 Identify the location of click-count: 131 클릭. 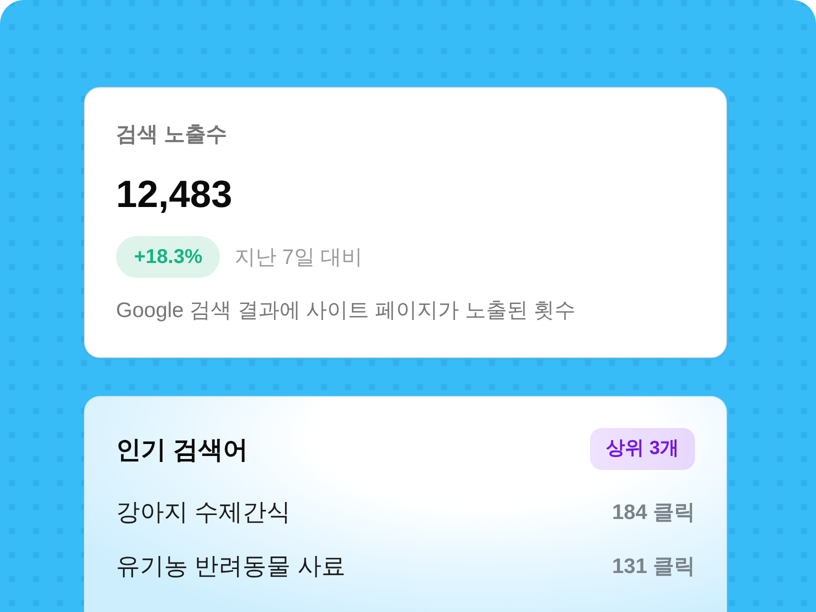
(653, 567).